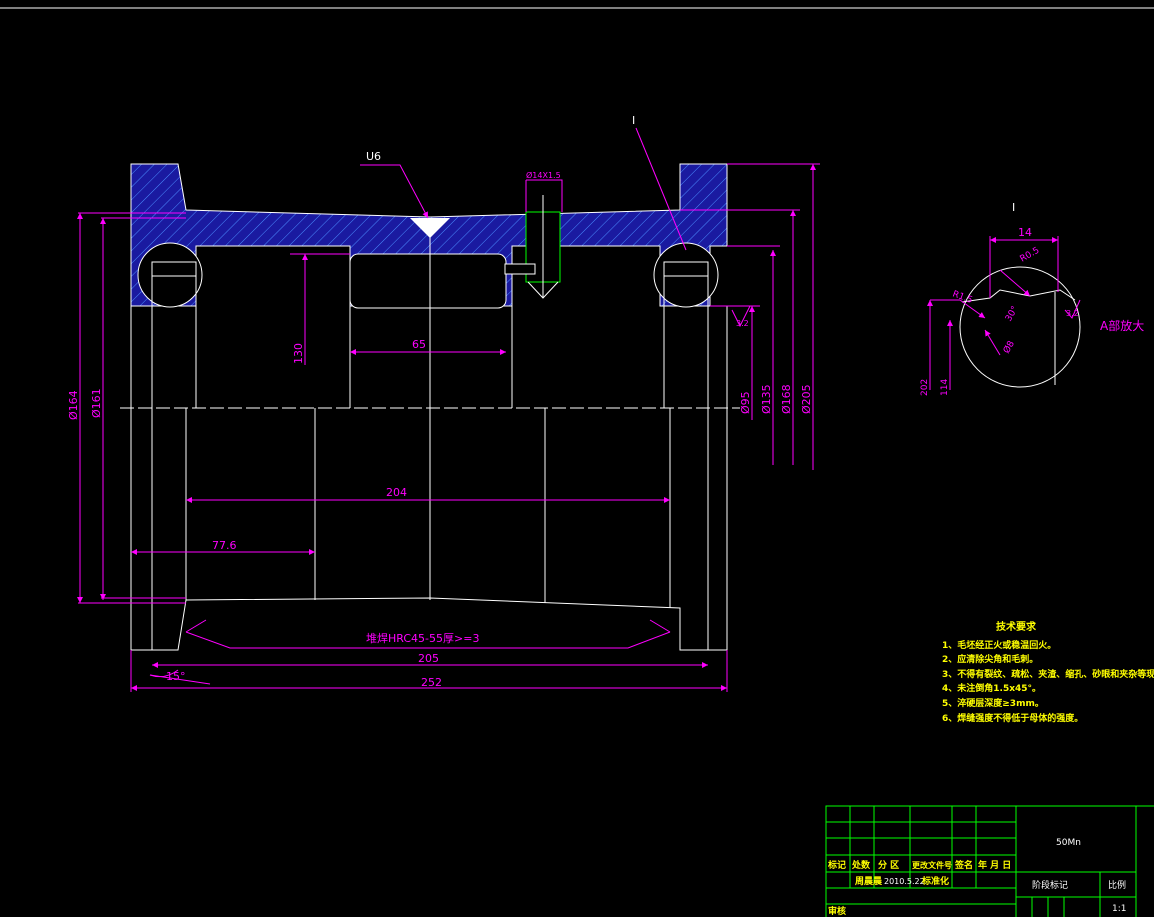 The image size is (1154, 917). I want to click on detail-mark: I, so click(633, 120).